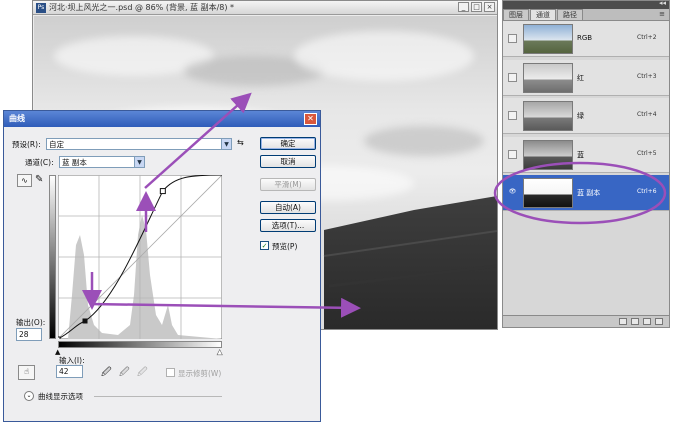 The image size is (673, 422). Describe the element at coordinates (570, 14) in the screenshot. I see `tab-paths: 路径` at that location.